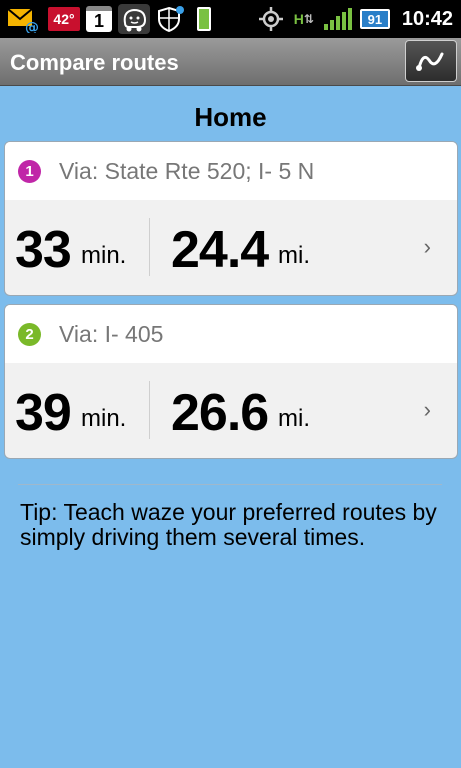 This screenshot has width=461, height=768. What do you see at coordinates (230, 117) in the screenshot?
I see `destination-title: Home` at bounding box center [230, 117].